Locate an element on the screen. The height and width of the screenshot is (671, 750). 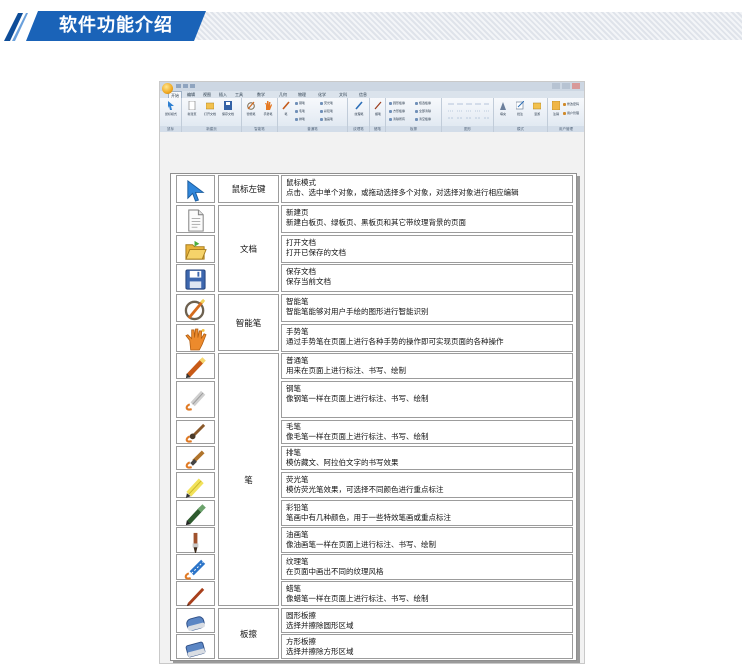
brush-icon is located at coordinates (195, 433).